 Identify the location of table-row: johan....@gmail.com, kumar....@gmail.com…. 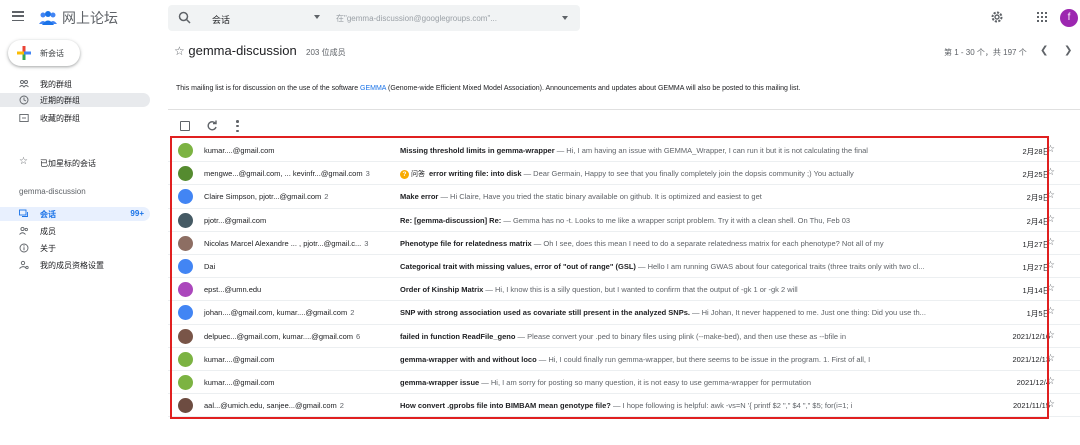
(624, 313).